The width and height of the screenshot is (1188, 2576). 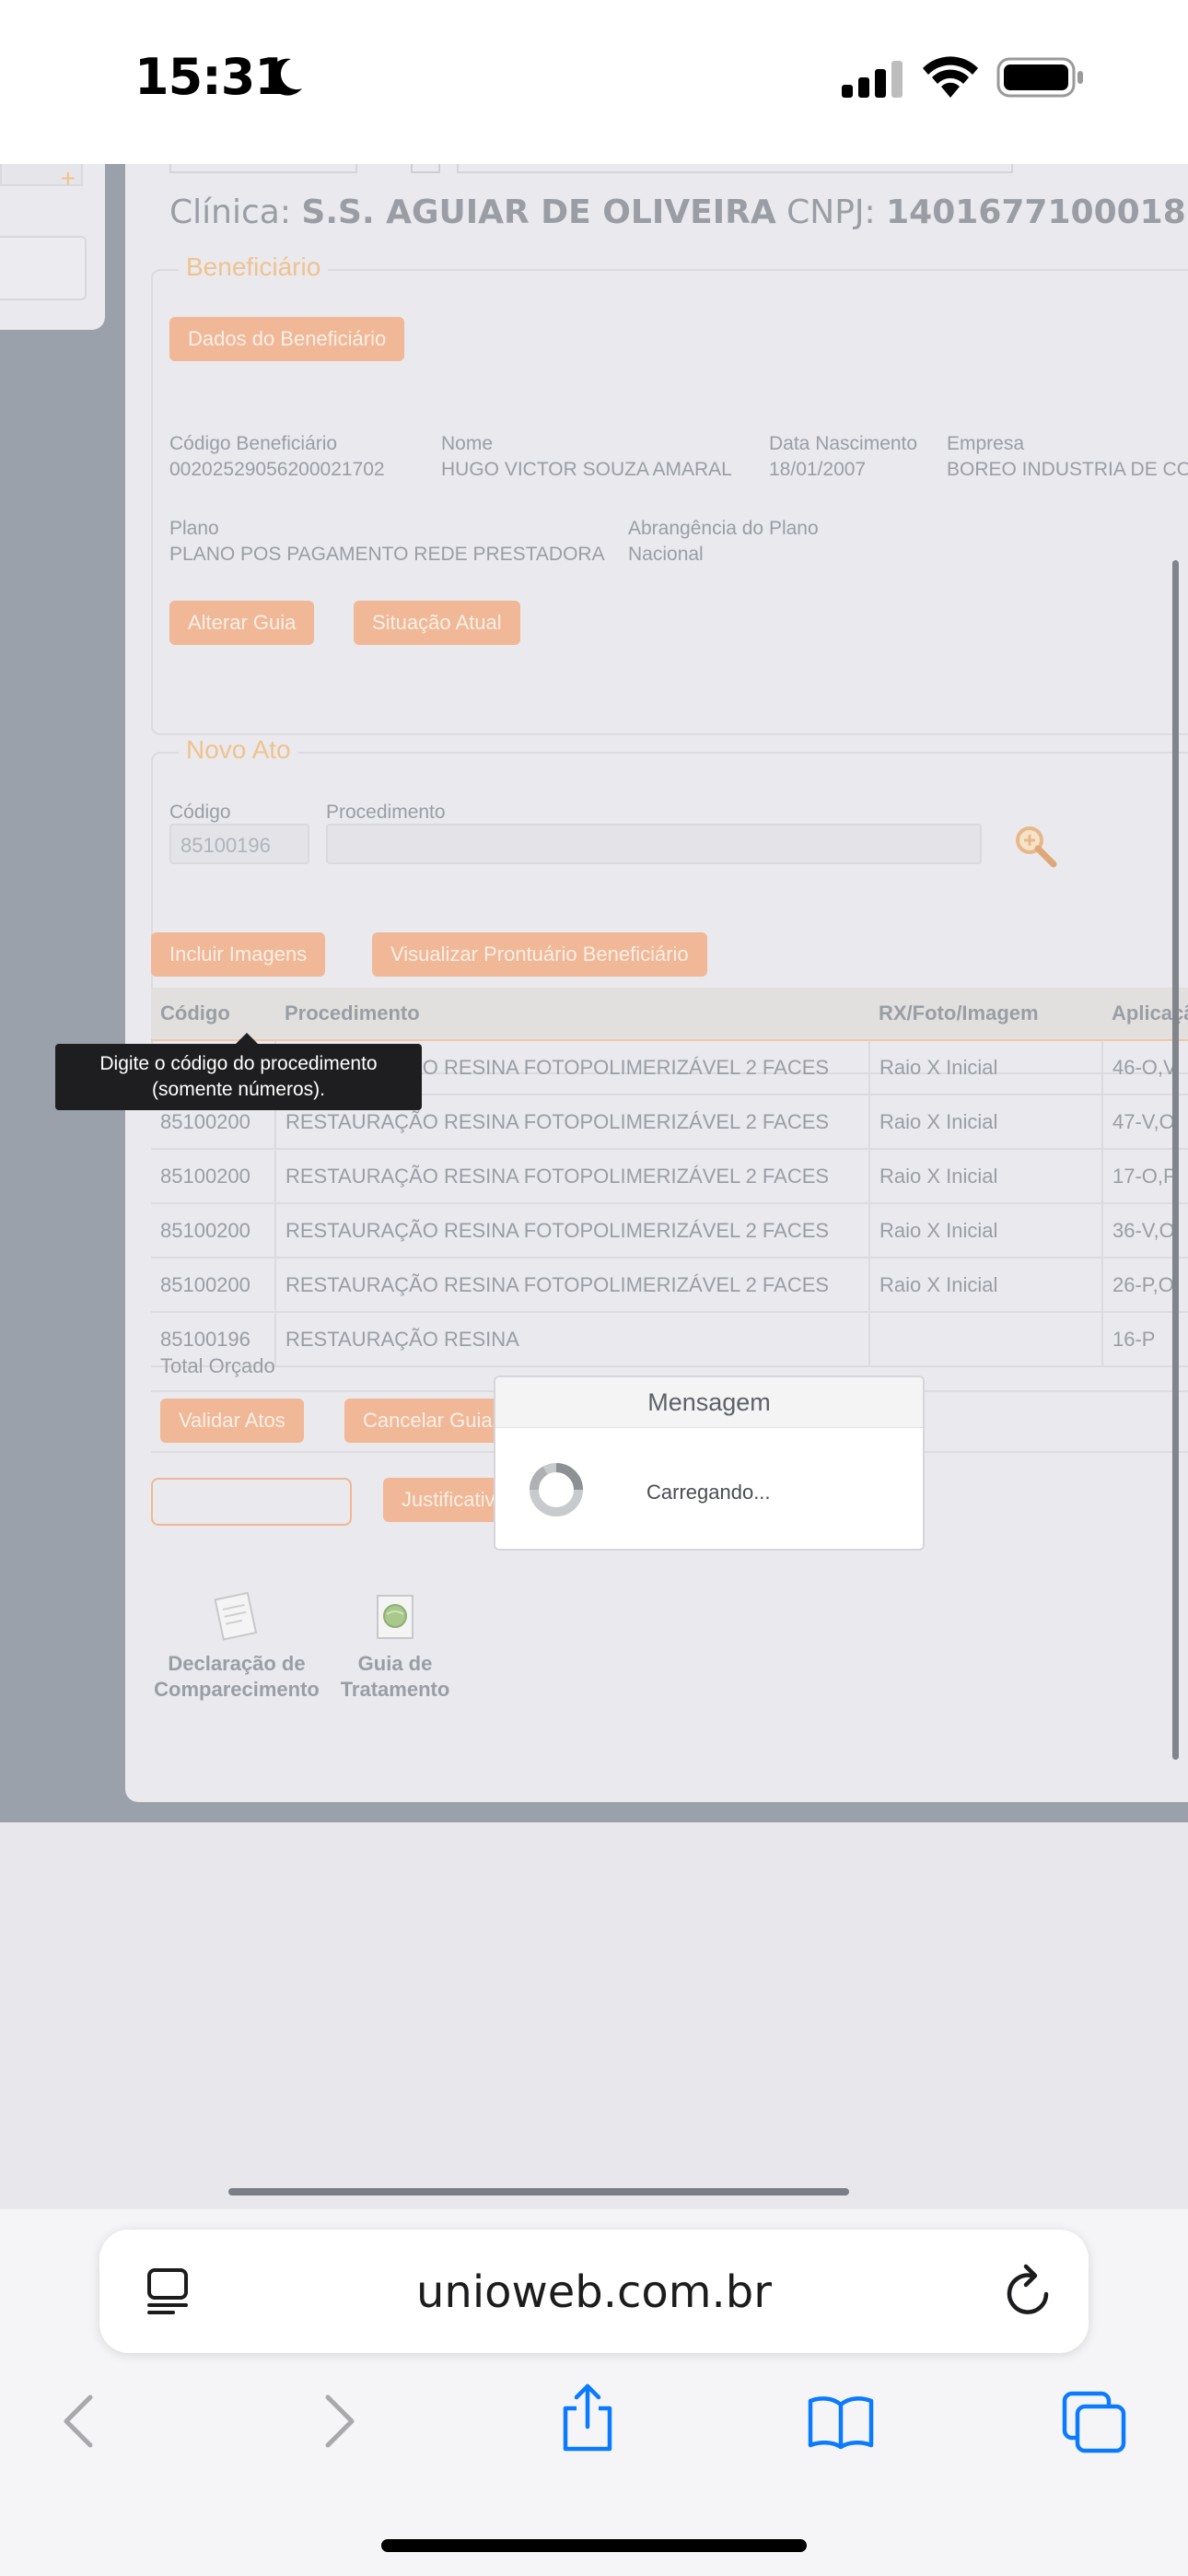 I want to click on alterar-guia-button: Alterar Guia, so click(x=242, y=623).